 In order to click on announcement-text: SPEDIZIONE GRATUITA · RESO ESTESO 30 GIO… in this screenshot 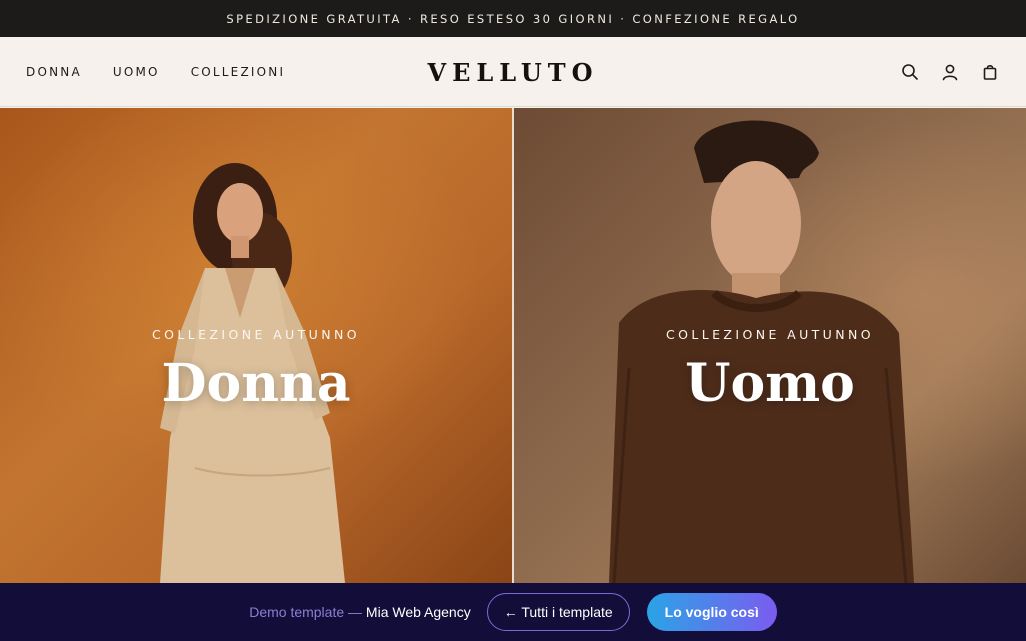, I will do `click(513, 18)`.